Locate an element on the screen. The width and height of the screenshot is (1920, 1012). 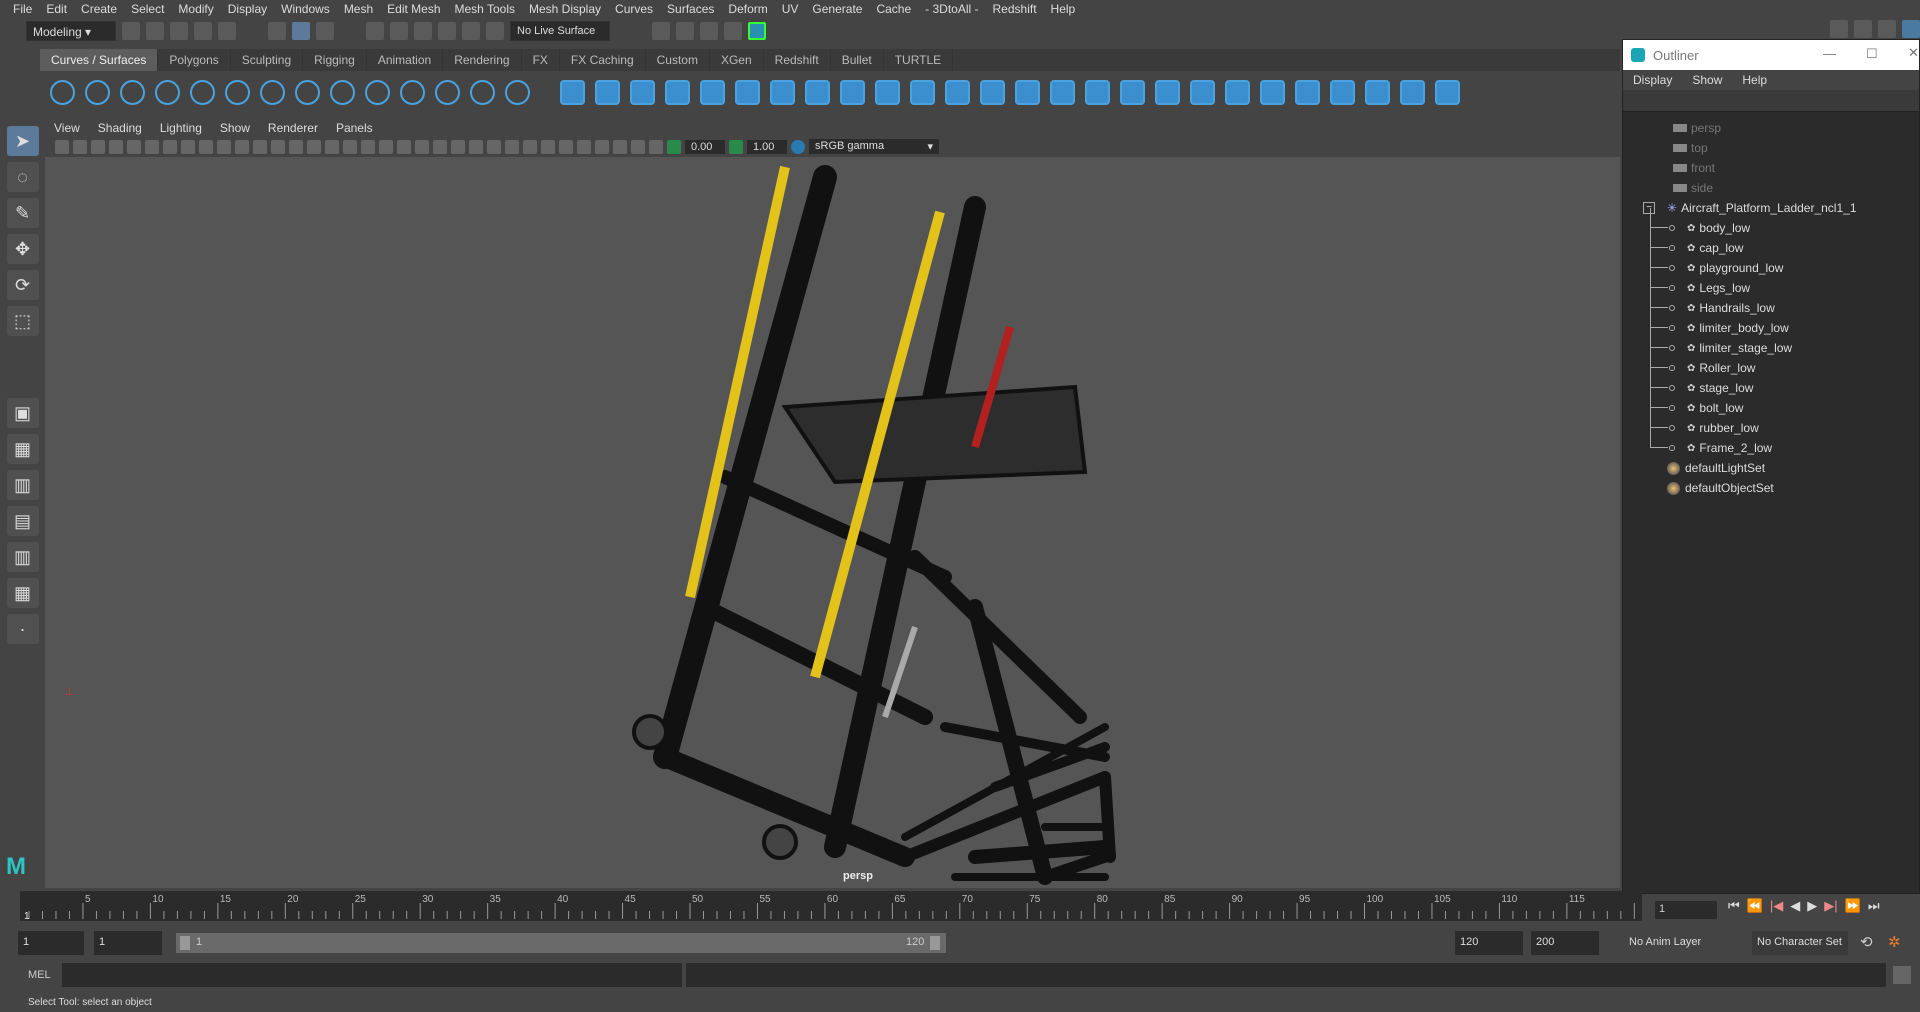
select-tool-icon: ➤ is located at coordinates (22, 141).